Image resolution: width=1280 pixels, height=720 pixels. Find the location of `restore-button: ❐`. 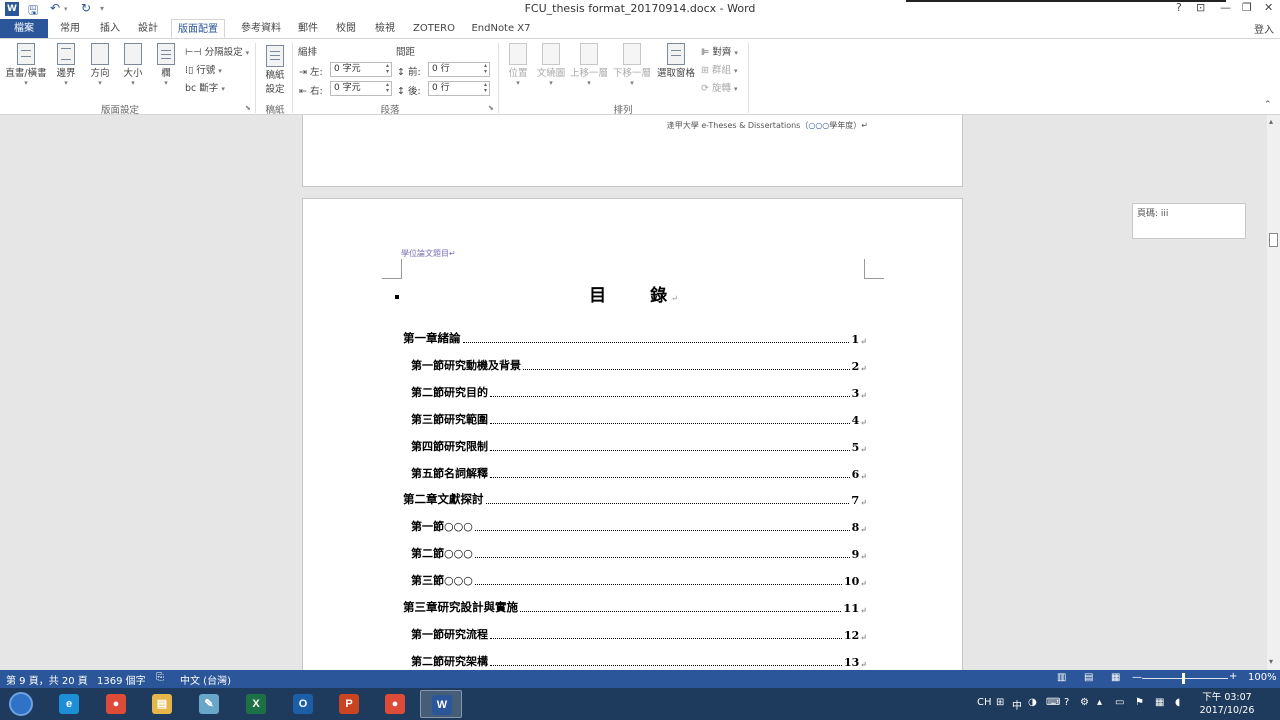

restore-button: ❐ is located at coordinates (1247, 7).